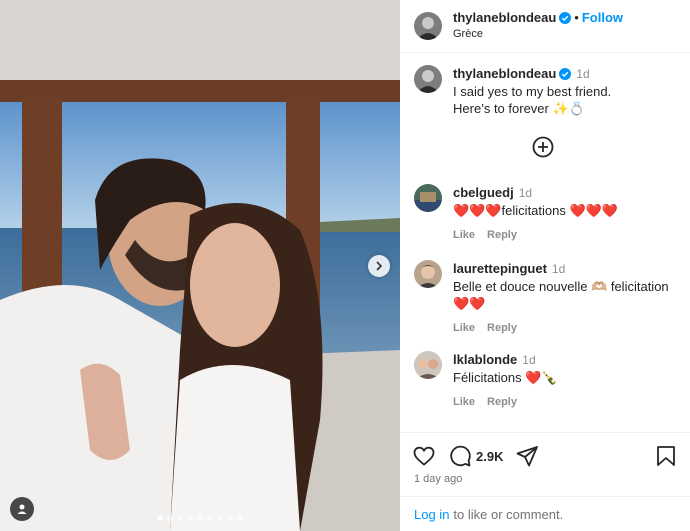  I want to click on commenter-username: laurettepinguet, so click(500, 268).